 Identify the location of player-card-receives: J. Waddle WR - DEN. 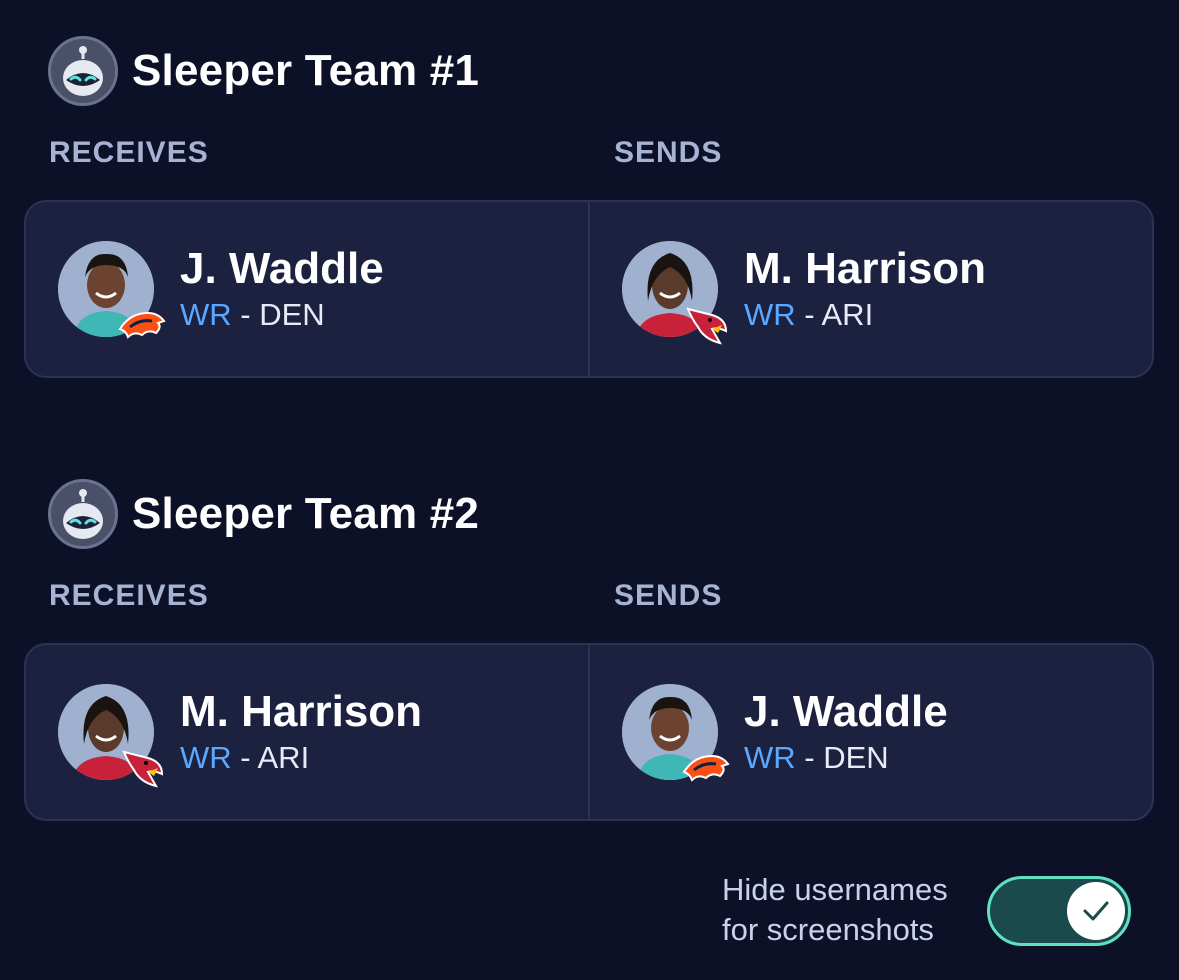
(307, 289).